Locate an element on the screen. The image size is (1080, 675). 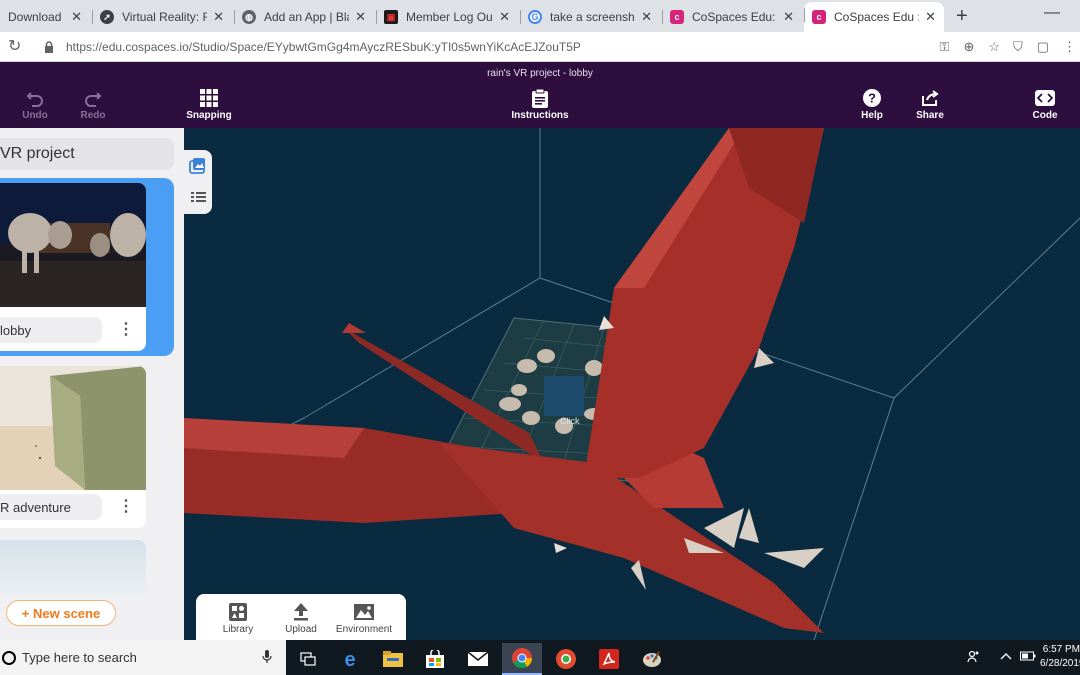
chrome-canary-icon is located at coordinates (566, 659).